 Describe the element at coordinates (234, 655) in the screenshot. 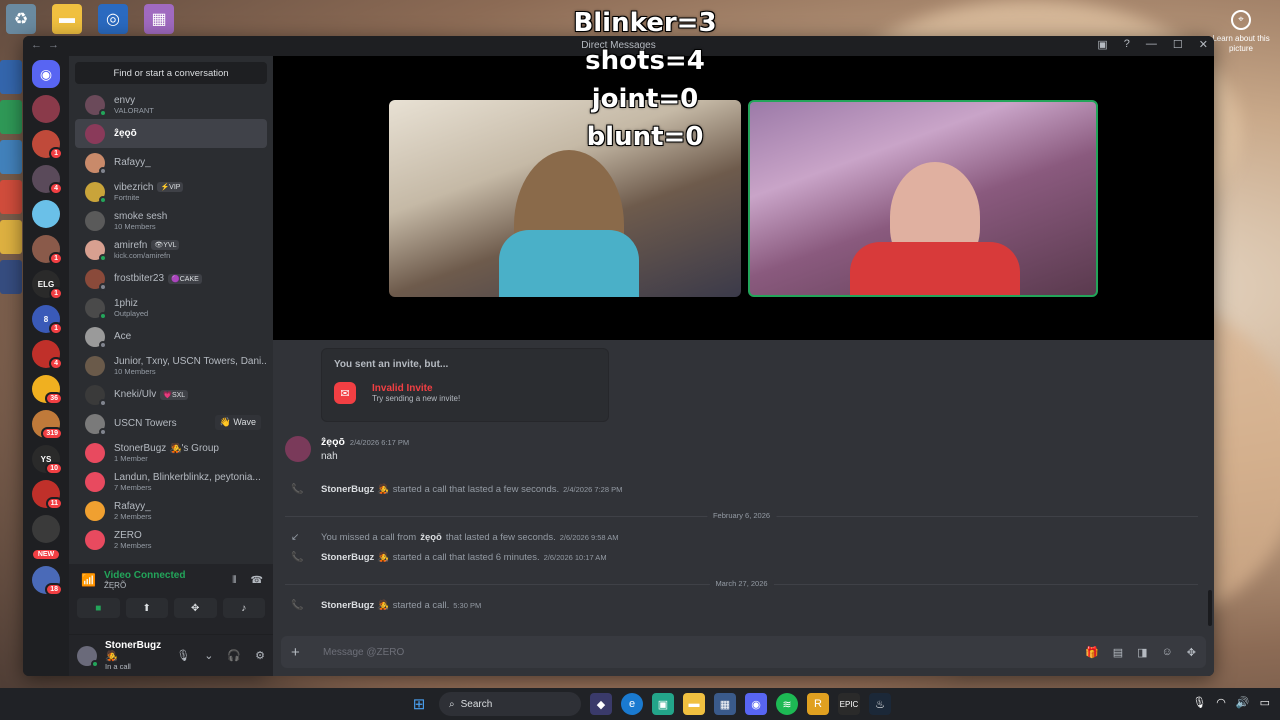

I see `headphones-icon: 🎧` at that location.